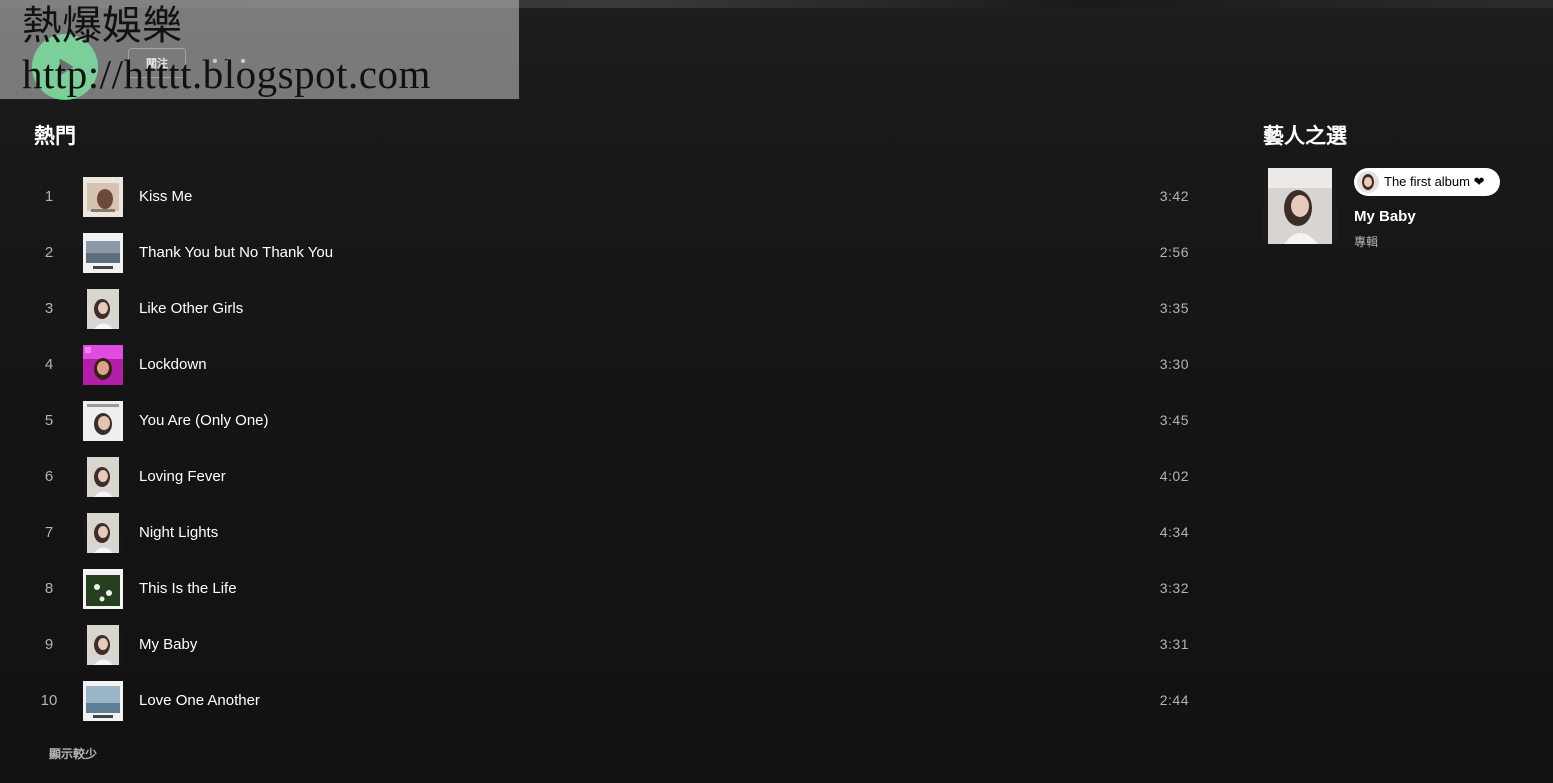  Describe the element at coordinates (49, 644) in the screenshot. I see `track-number: 9` at that location.